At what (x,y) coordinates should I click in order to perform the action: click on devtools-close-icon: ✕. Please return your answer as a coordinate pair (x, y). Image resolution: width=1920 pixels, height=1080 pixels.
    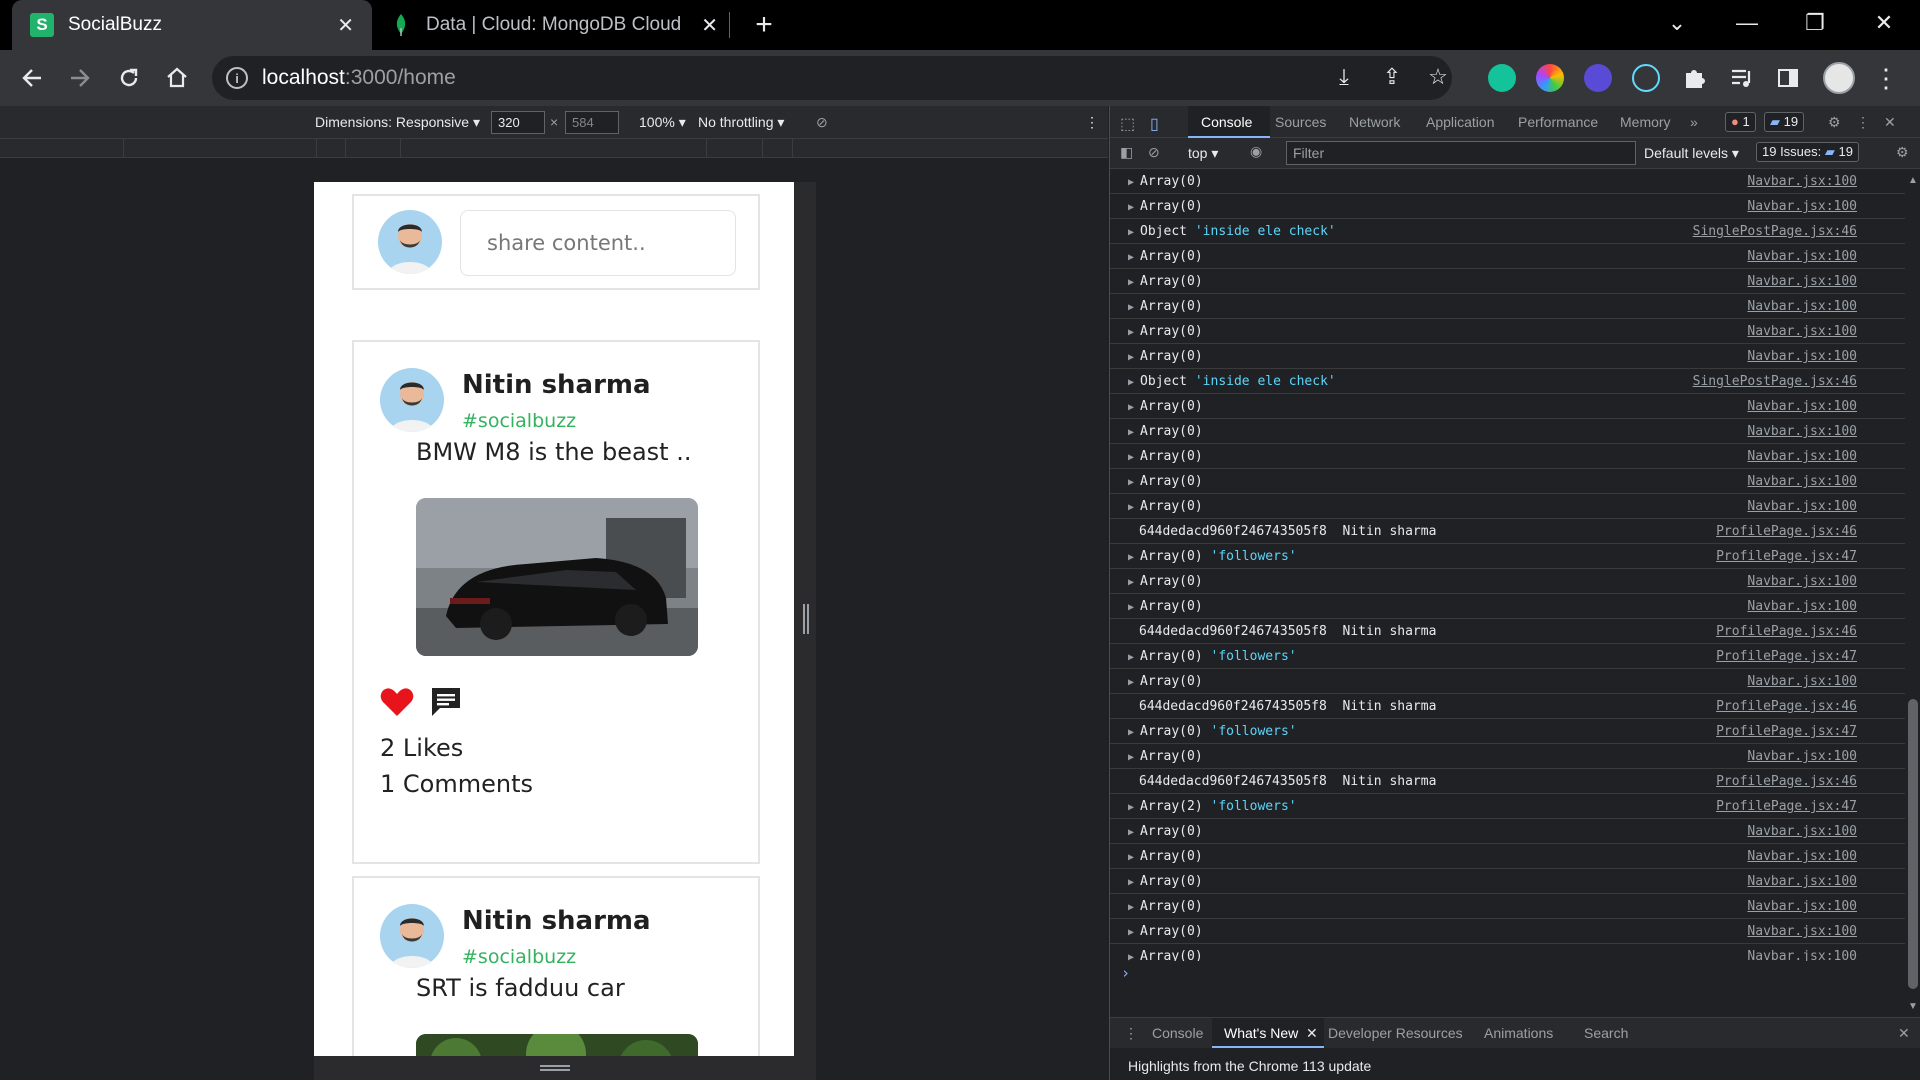
    Looking at the image, I should click on (1890, 122).